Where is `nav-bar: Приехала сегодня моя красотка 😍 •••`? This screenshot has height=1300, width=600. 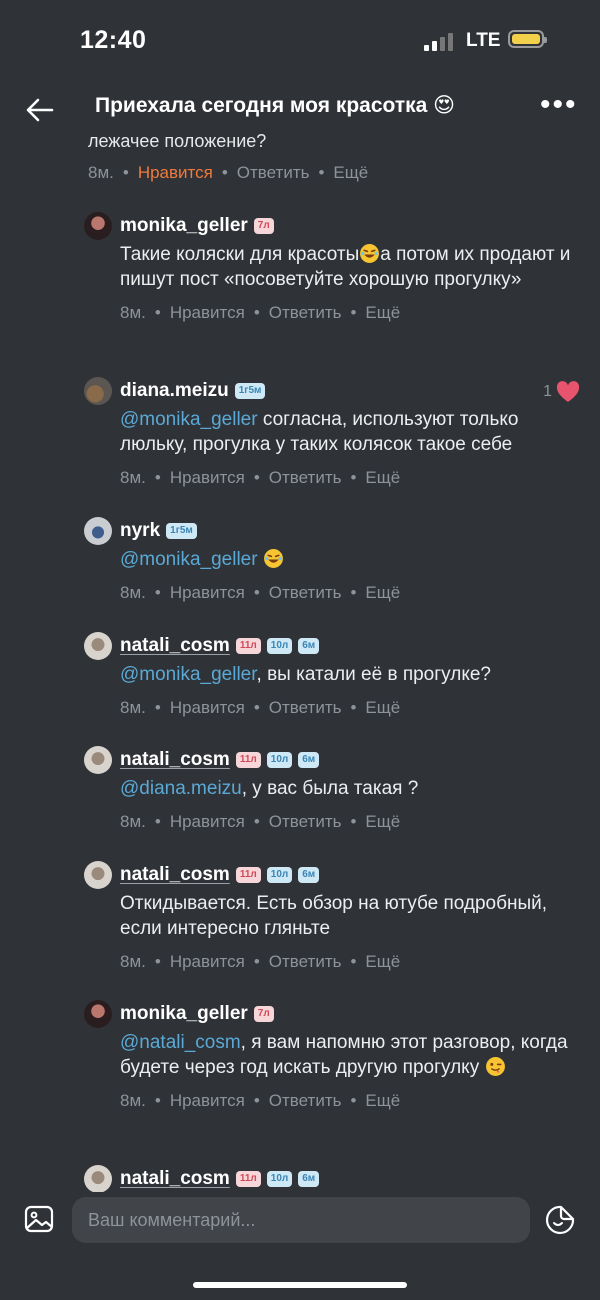
nav-bar: Приехала сегодня моя красотка 😍 ••• is located at coordinates (300, 108).